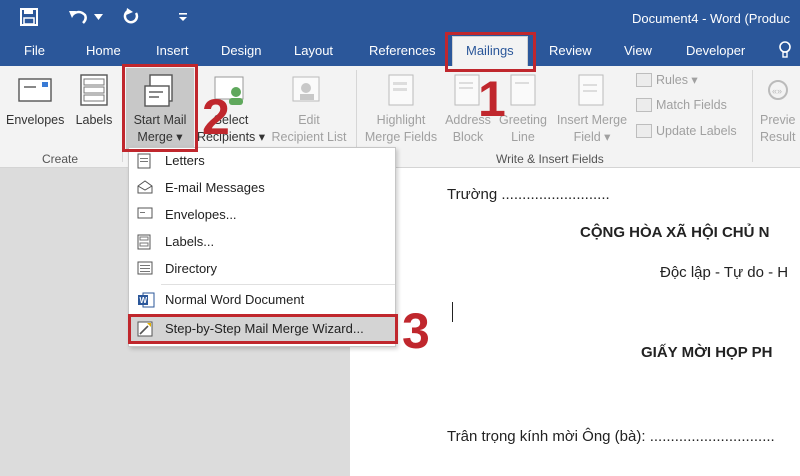  Describe the element at coordinates (644, 131) in the screenshot. I see `update-labels-icon` at that location.